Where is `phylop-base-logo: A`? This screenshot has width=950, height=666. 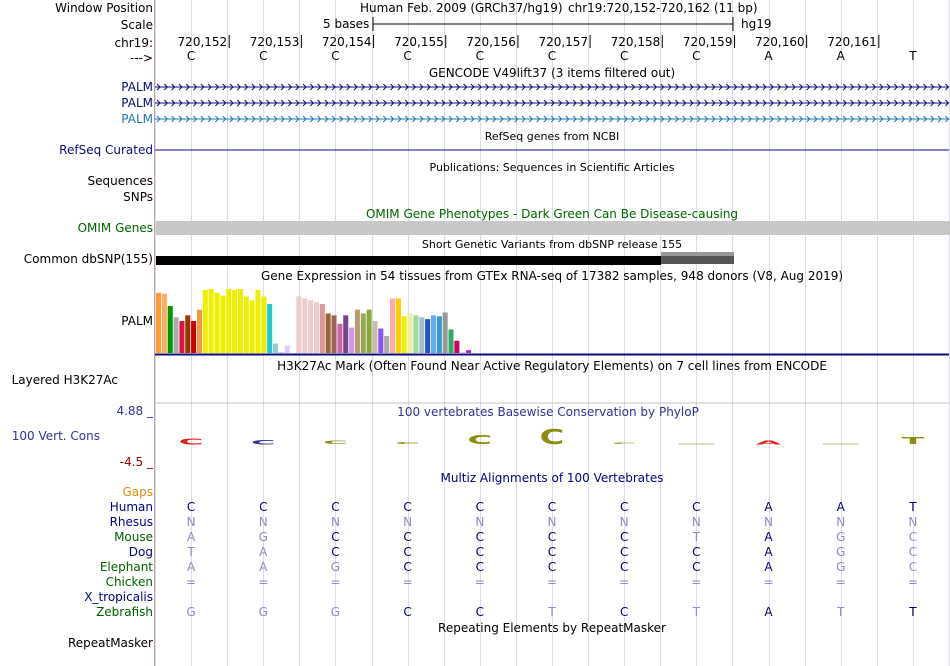 phylop-base-logo: A is located at coordinates (769, 442).